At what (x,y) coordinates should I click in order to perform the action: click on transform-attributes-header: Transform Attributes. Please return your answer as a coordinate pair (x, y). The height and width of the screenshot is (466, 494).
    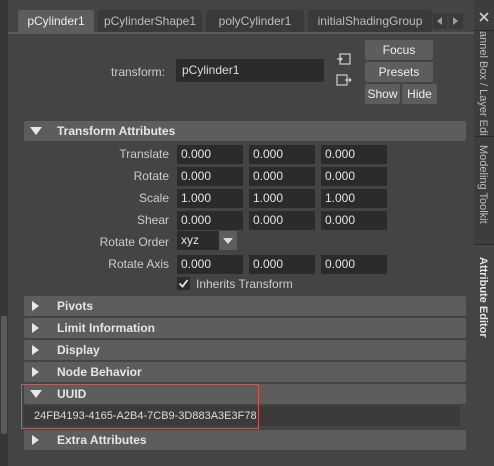
    Looking at the image, I should click on (245, 131).